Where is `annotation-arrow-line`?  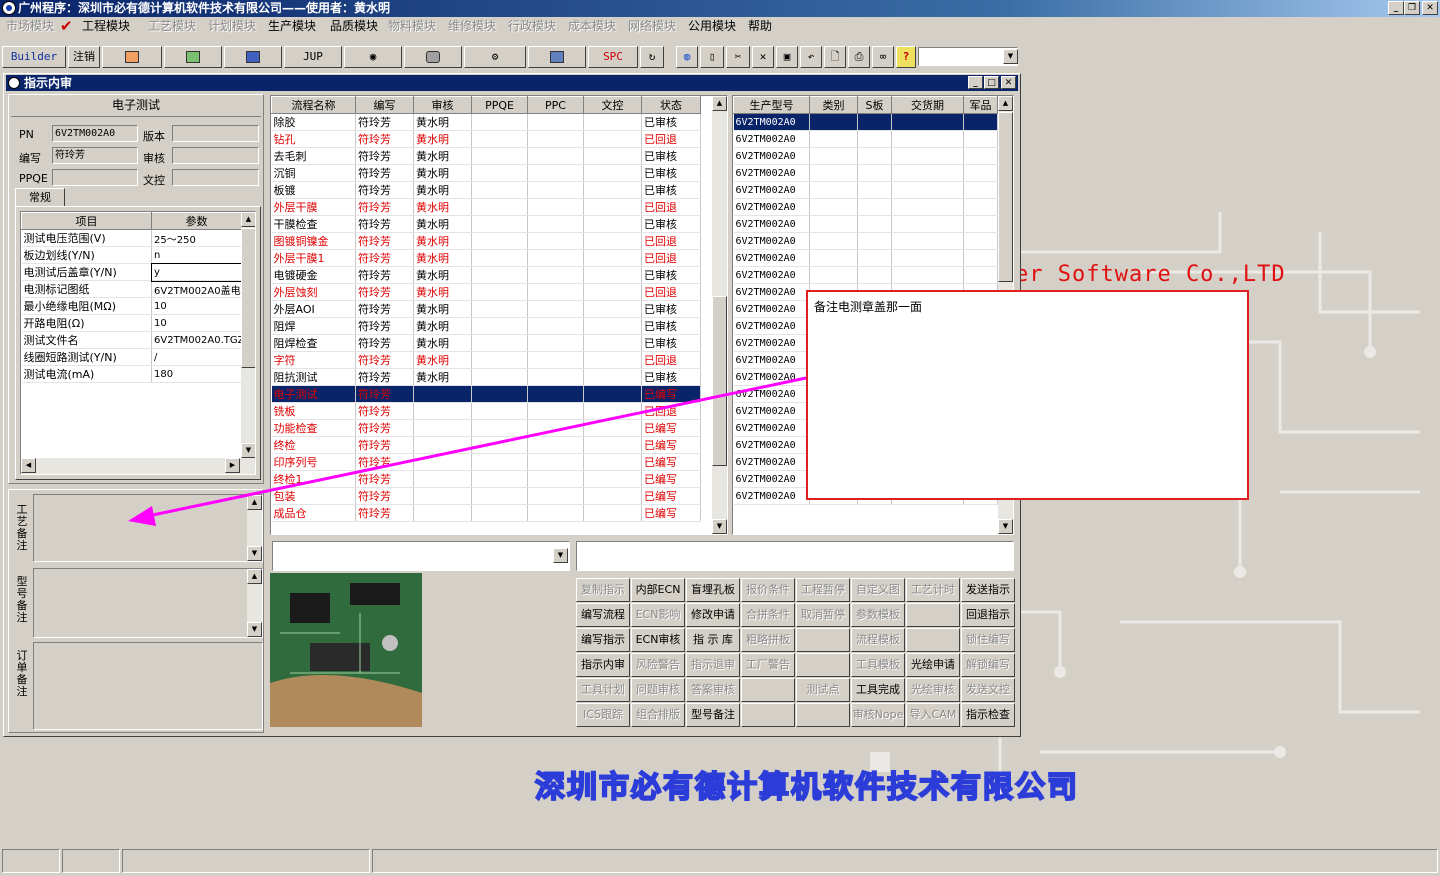
annotation-arrow-line is located at coordinates (477, 447).